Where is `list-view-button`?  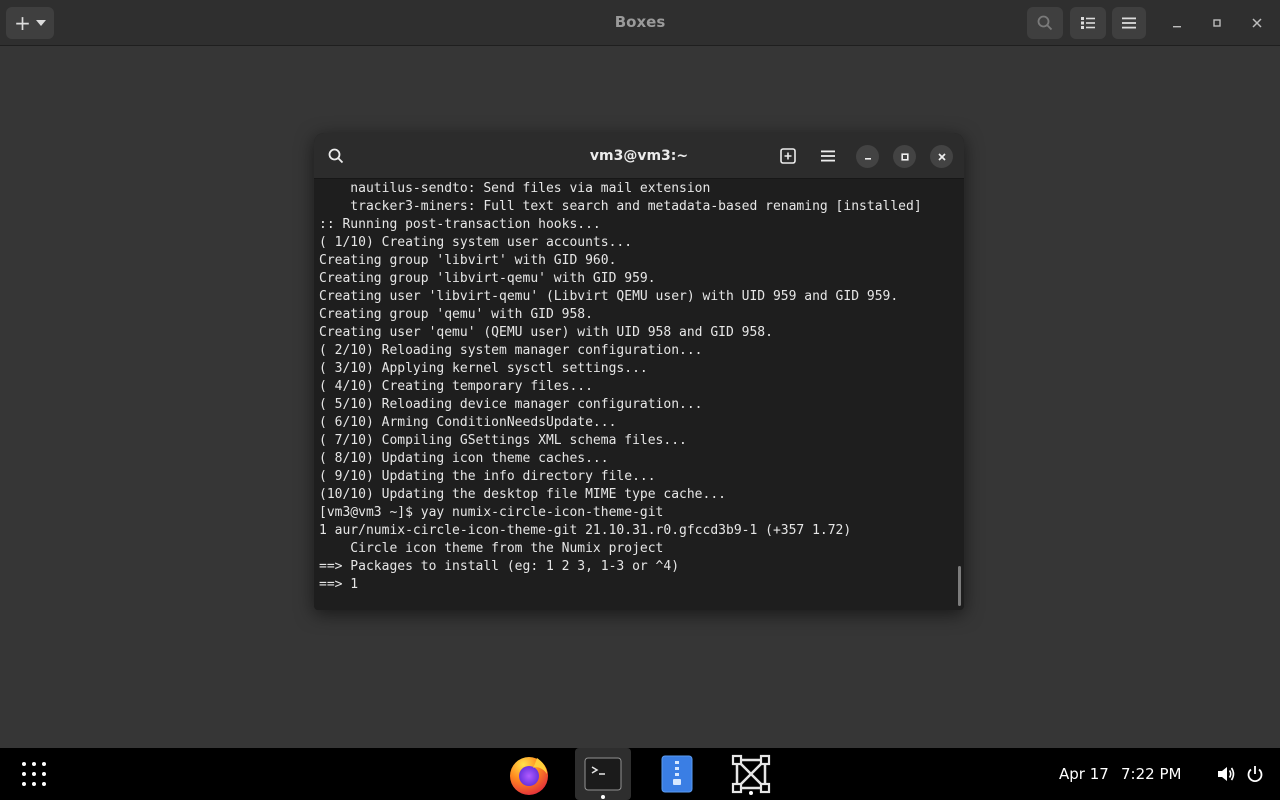
list-view-button is located at coordinates (1088, 23).